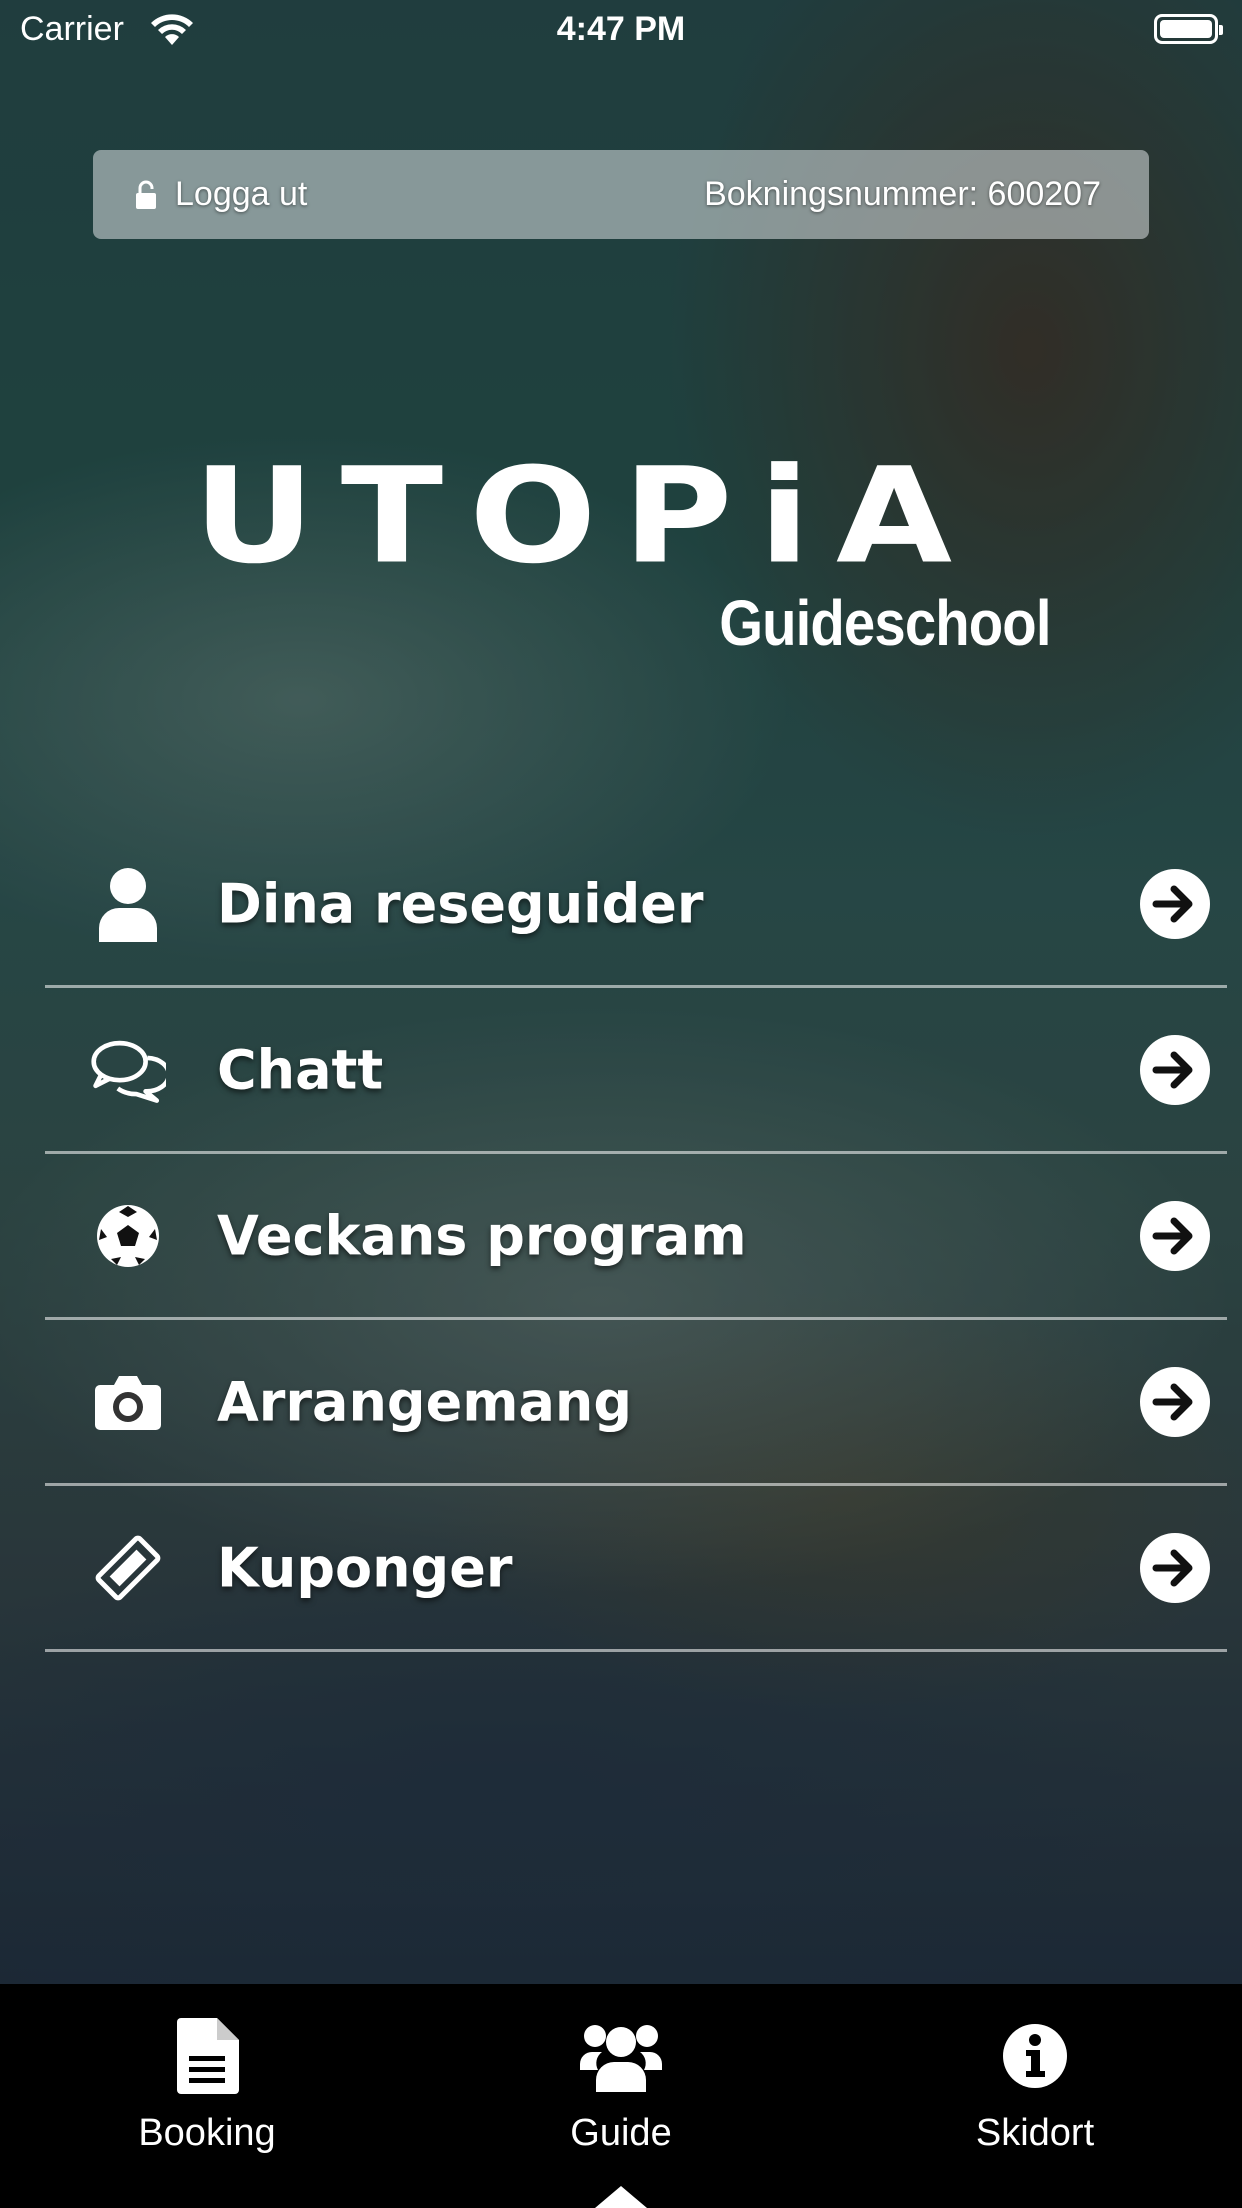 The width and height of the screenshot is (1242, 2208). What do you see at coordinates (128, 1402) in the screenshot?
I see `camera-icon` at bounding box center [128, 1402].